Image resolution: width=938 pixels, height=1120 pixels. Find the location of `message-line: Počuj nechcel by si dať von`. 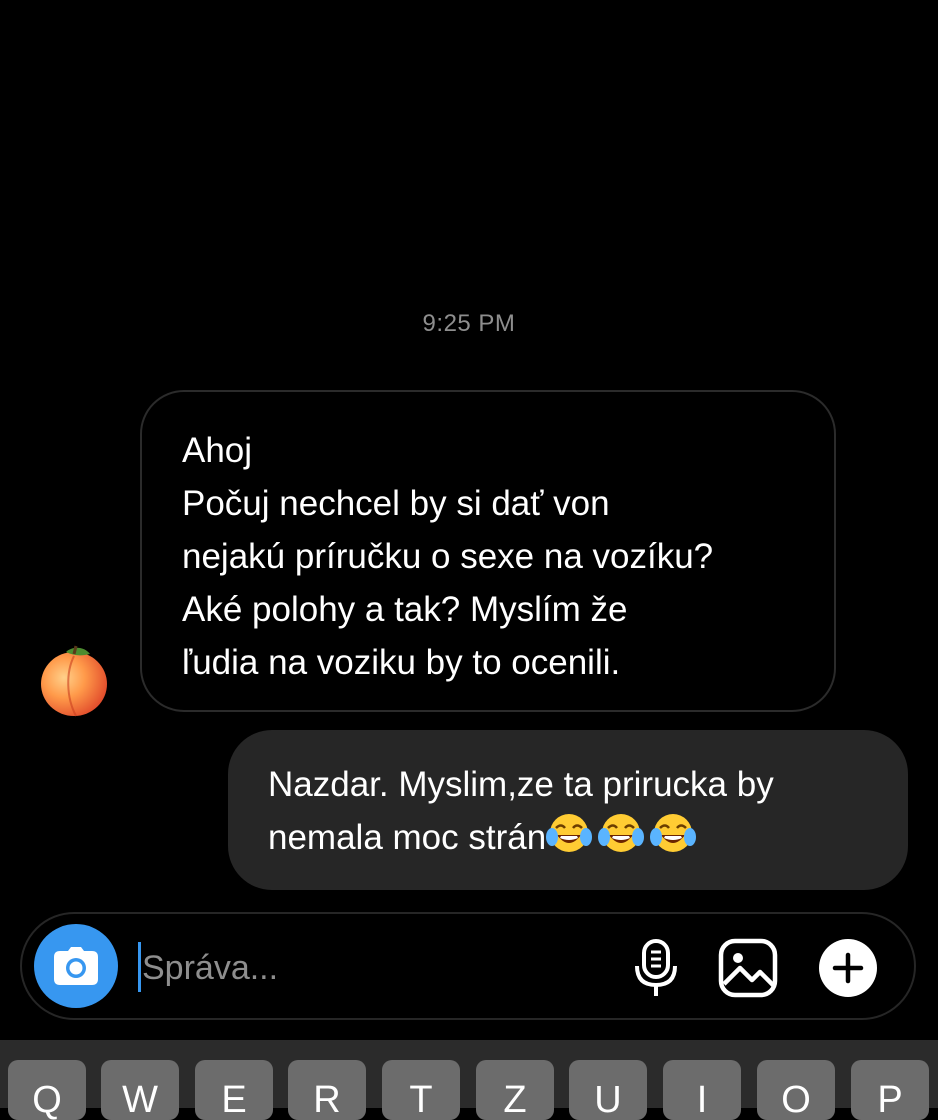

message-line: Počuj nechcel by si dať von is located at coordinates (396, 503).